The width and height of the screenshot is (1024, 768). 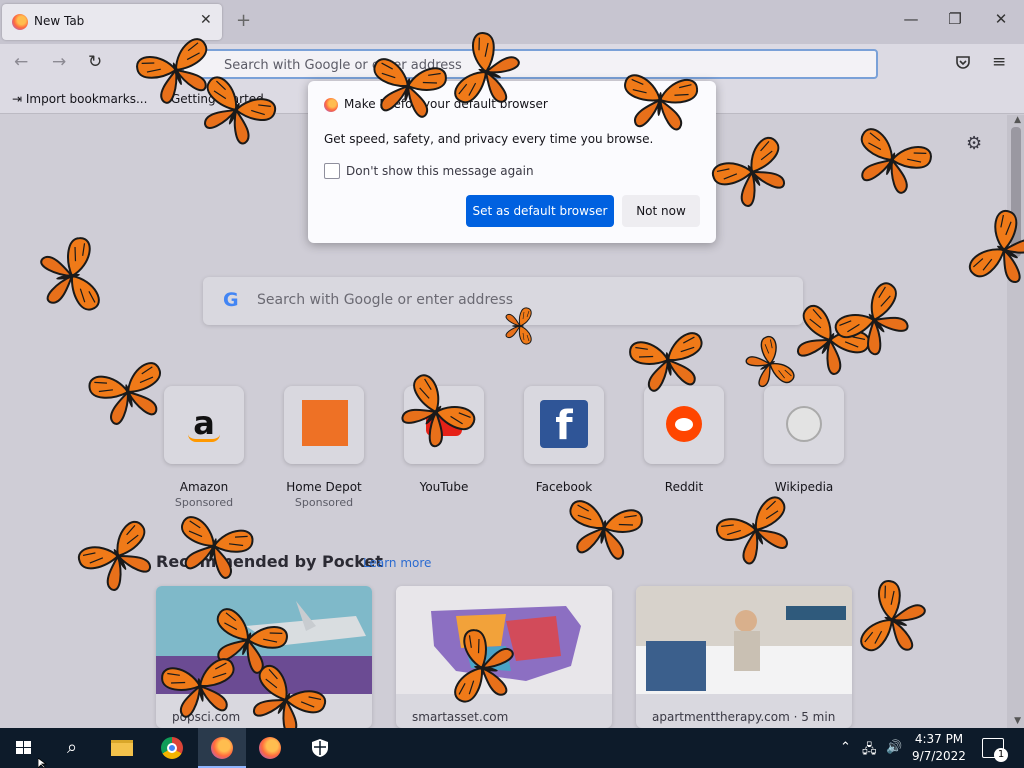 I want to click on newtab-search-input: G Search with Google or enter address, so click(x=503, y=301).